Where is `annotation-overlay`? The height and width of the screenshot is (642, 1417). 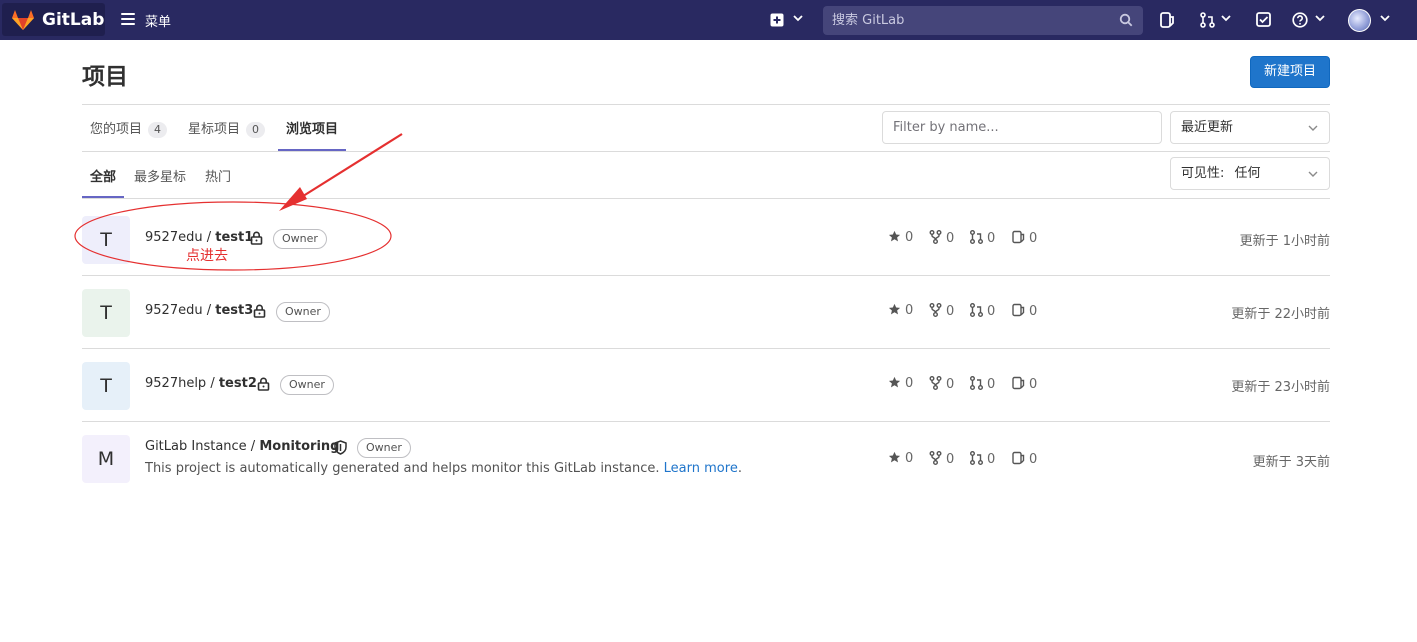
annotation-overlay is located at coordinates (238, 202).